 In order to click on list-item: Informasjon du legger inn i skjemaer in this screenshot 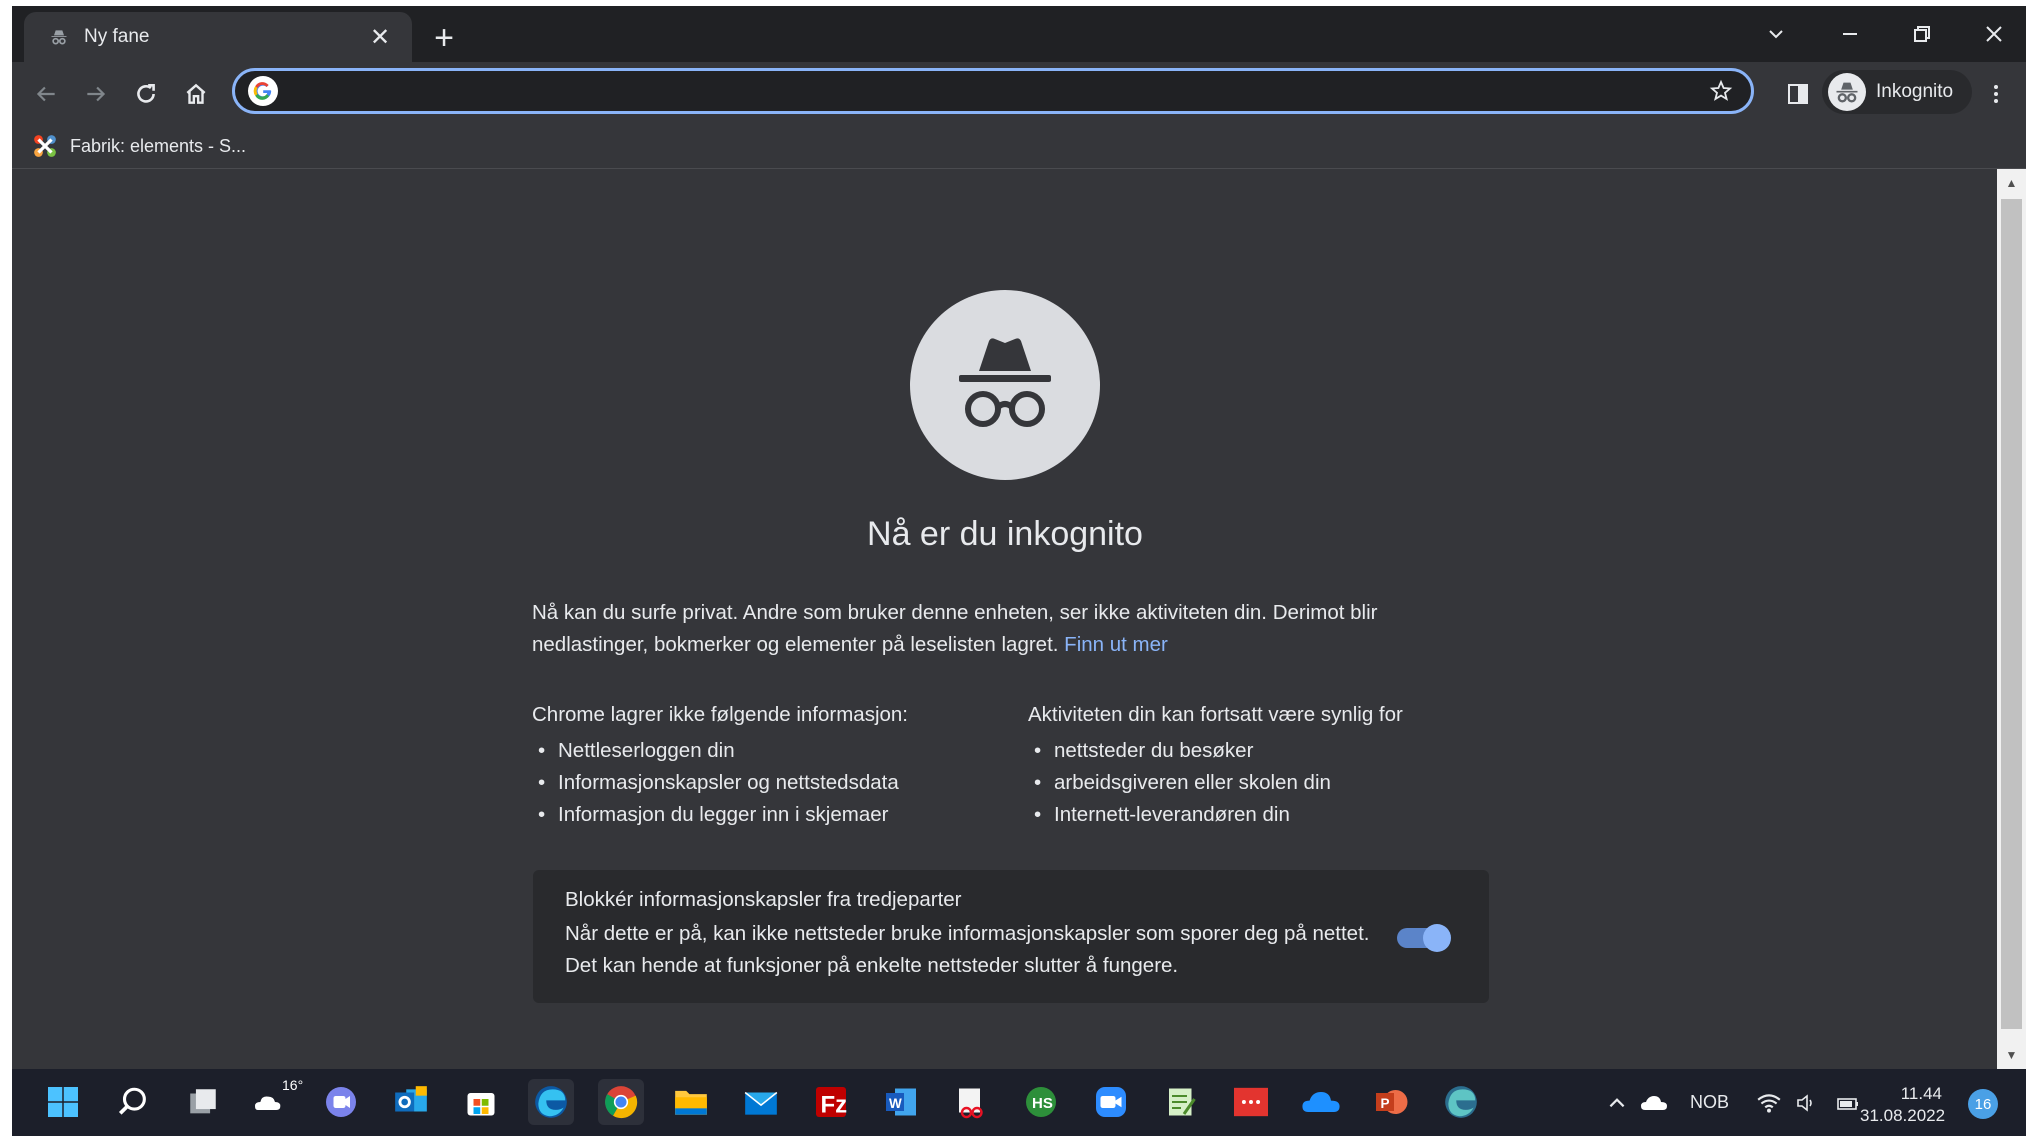, I will do `click(772, 815)`.